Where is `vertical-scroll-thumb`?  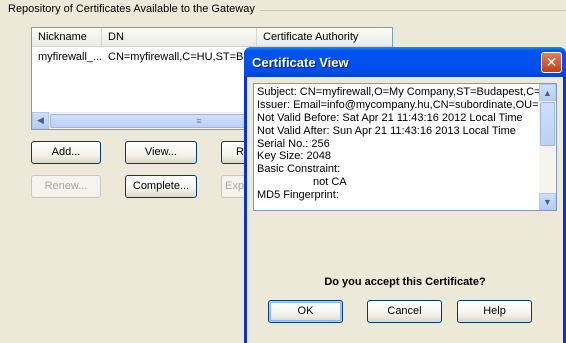 vertical-scroll-thumb is located at coordinates (547, 124).